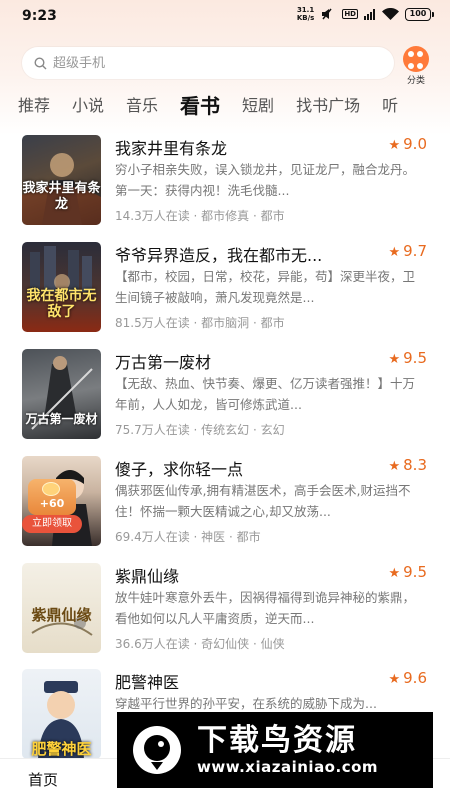 The width and height of the screenshot is (450, 800). What do you see at coordinates (200, 216) in the screenshot?
I see `book-meta: 14.3万人在读 · 都市修真 · 都市` at bounding box center [200, 216].